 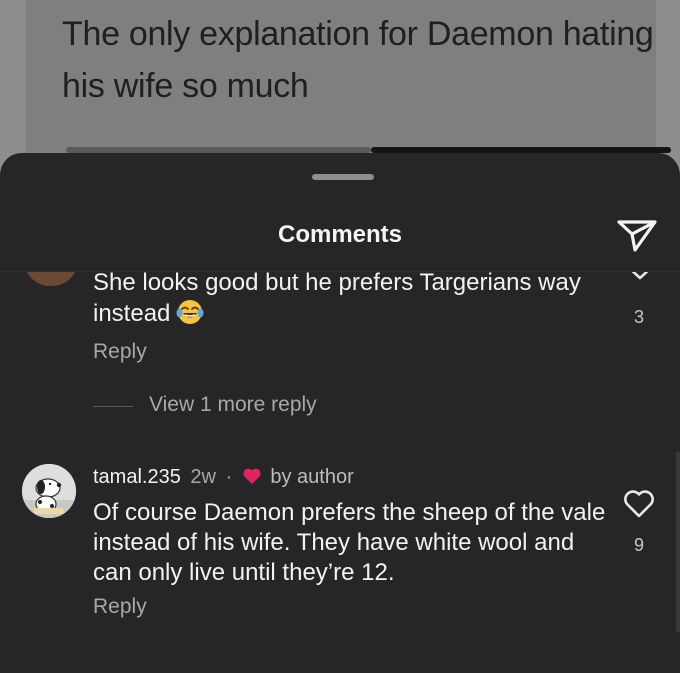 What do you see at coordinates (113, 406) in the screenshot?
I see `view-more-divider` at bounding box center [113, 406].